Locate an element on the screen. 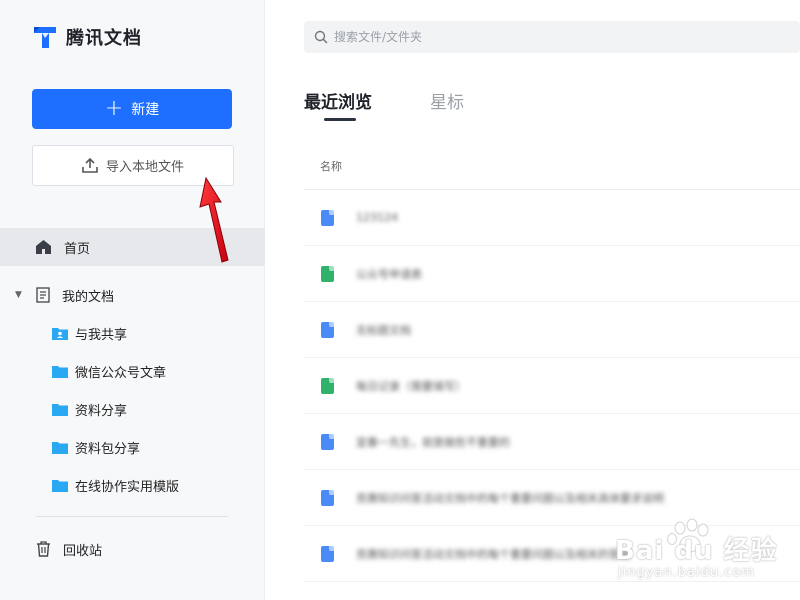 The width and height of the screenshot is (800, 600). watermark-url: jingyan.baidu.com is located at coordinates (686, 572).